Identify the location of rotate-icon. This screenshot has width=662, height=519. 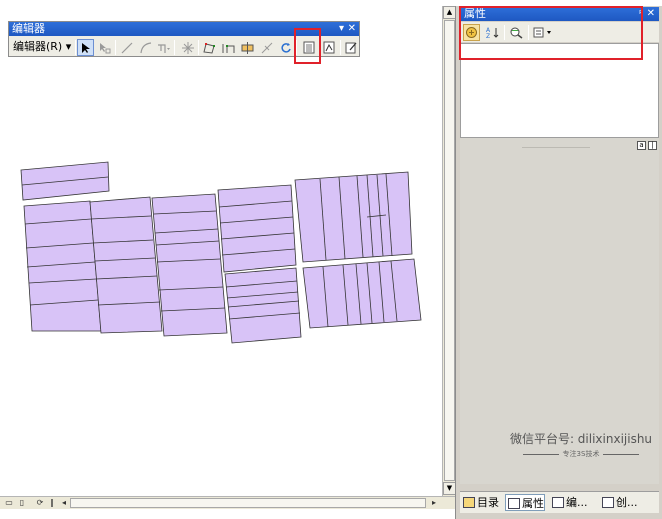
(285, 47).